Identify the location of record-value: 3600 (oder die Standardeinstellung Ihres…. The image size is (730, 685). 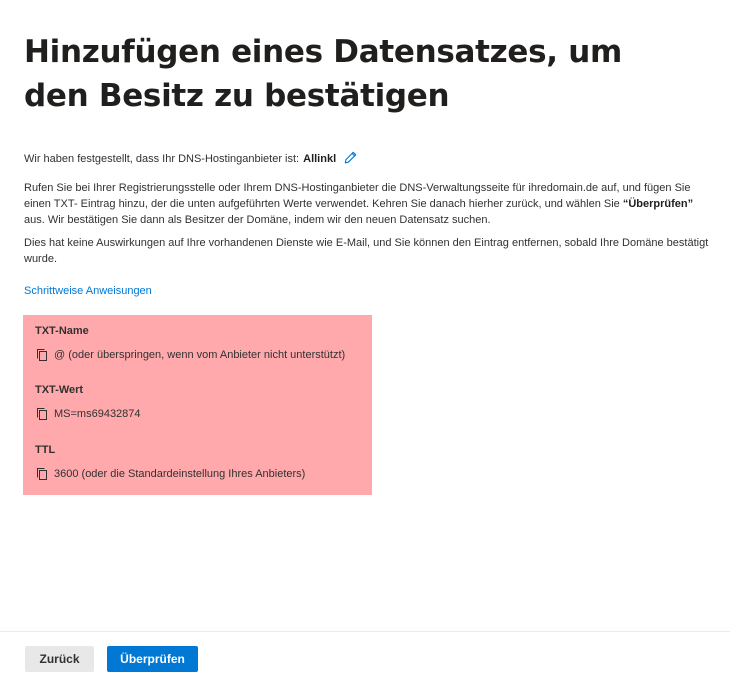
(180, 474).